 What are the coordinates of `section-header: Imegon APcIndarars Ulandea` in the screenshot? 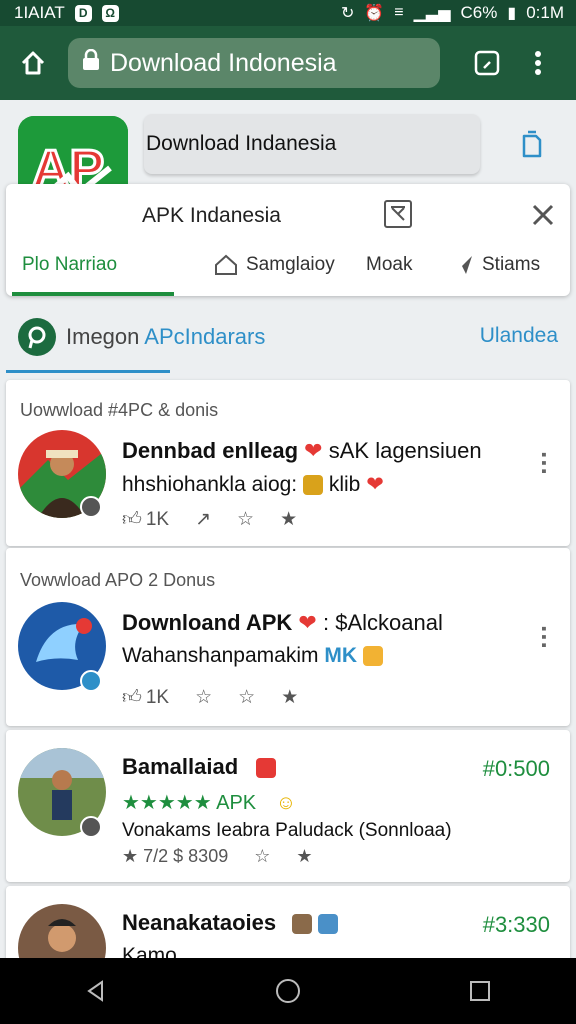 It's located at (288, 342).